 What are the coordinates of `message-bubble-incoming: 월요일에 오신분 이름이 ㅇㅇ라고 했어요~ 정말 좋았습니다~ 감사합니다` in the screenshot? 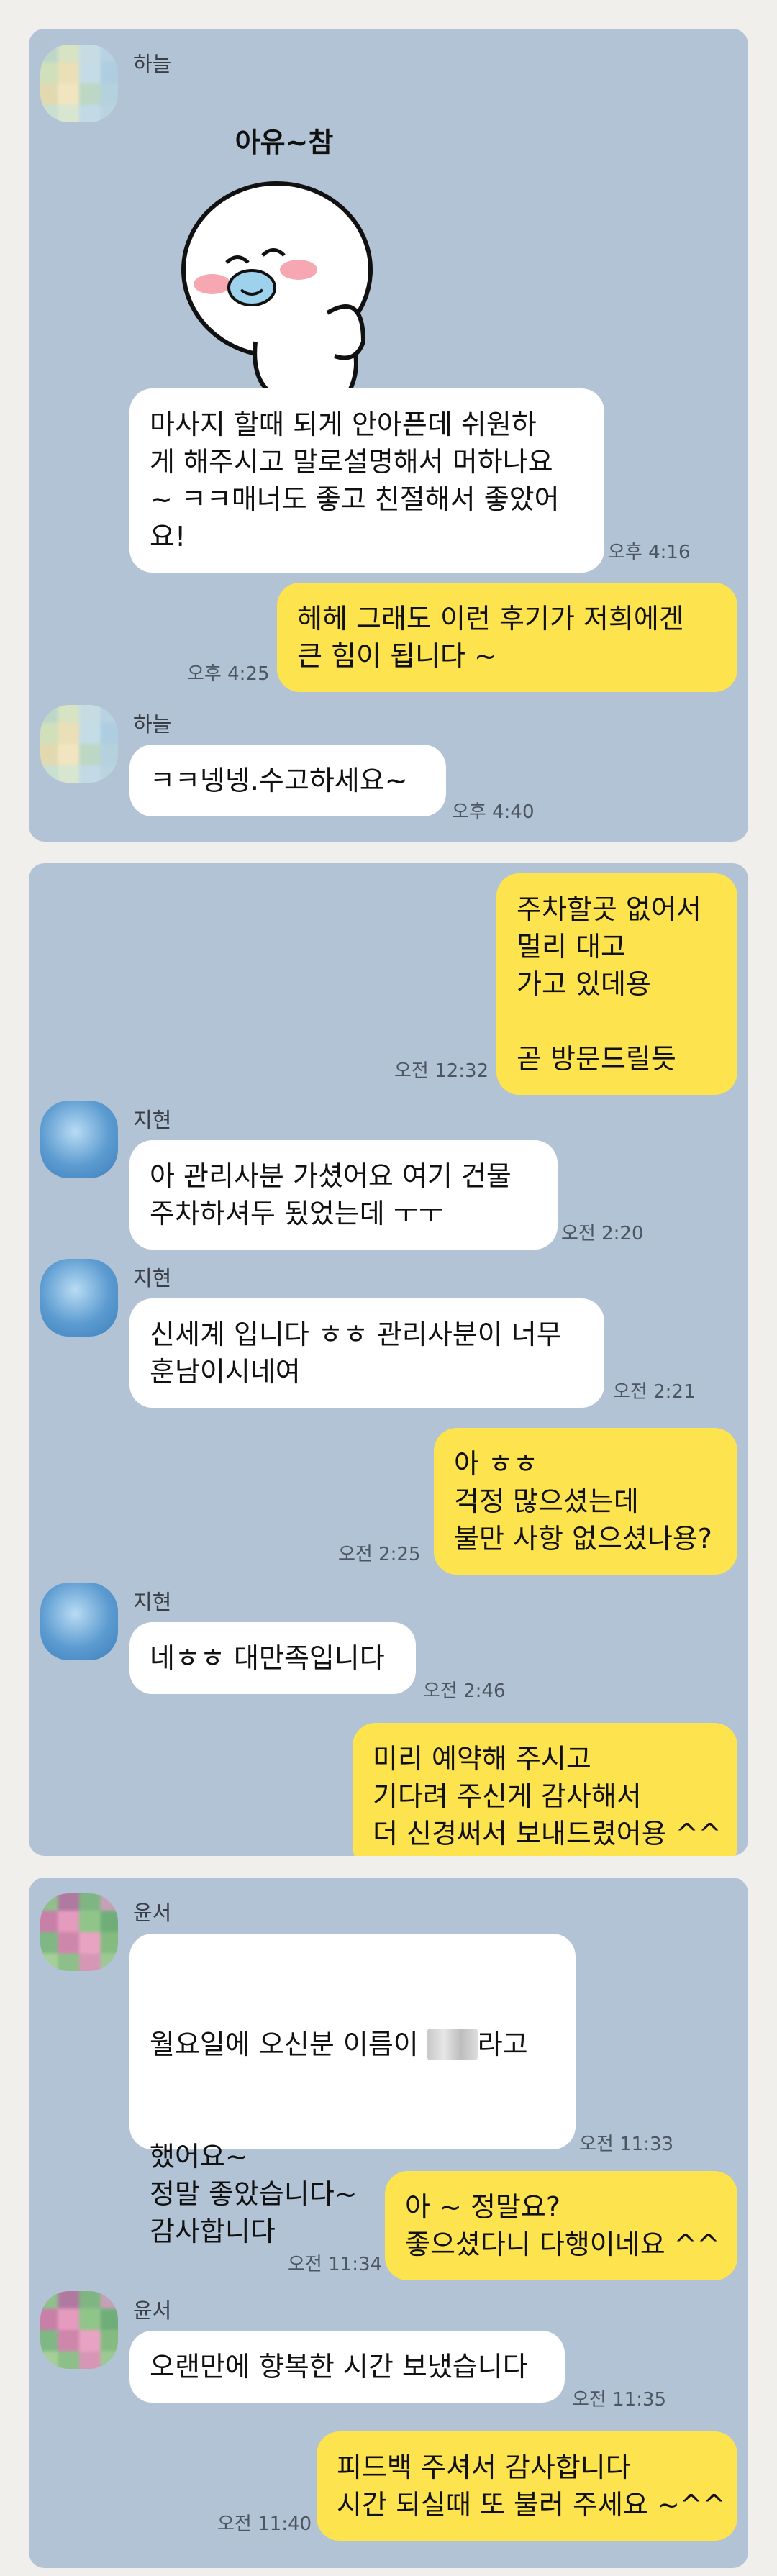 It's located at (353, 2090).